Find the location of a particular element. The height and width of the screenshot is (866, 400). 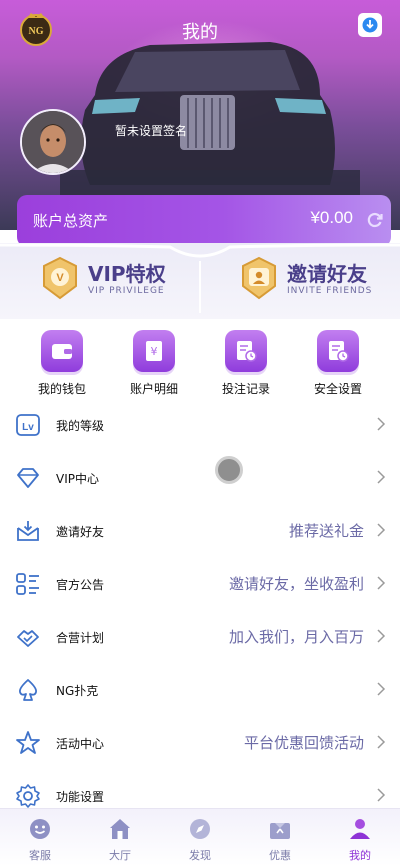

invite-medal-icon is located at coordinates (259, 278).